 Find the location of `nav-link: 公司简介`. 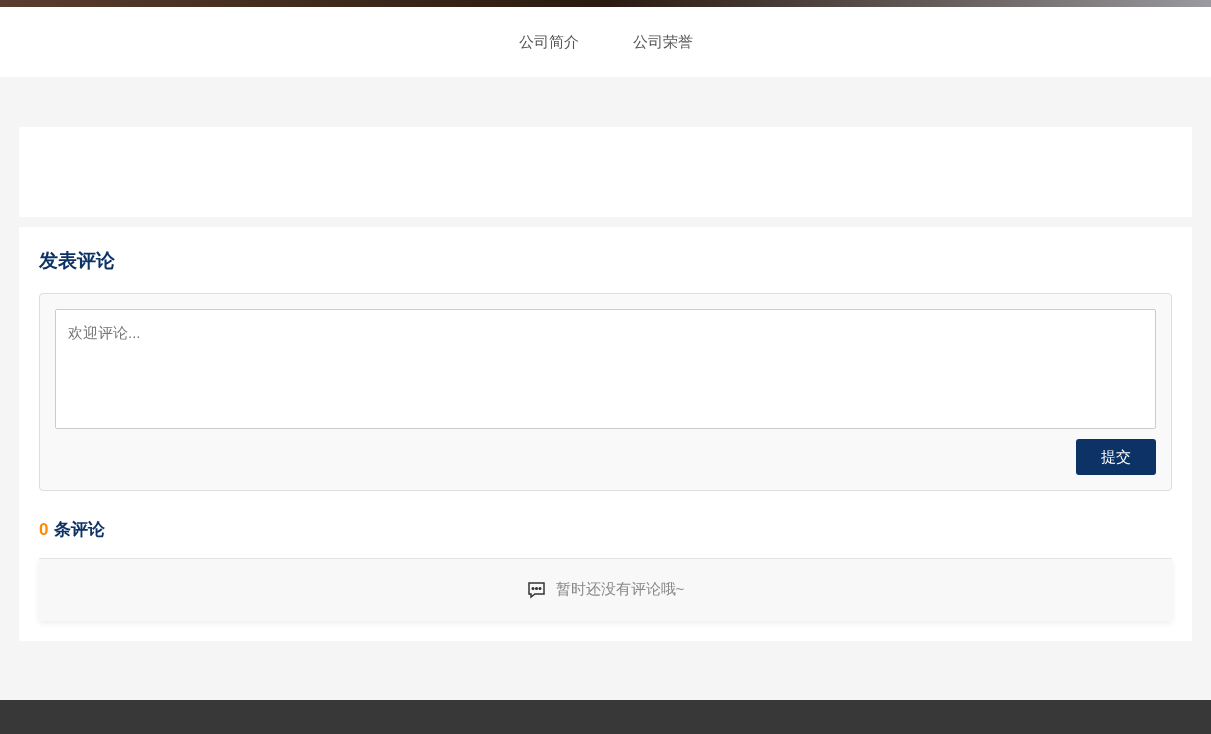

nav-link: 公司简介 is located at coordinates (548, 42).